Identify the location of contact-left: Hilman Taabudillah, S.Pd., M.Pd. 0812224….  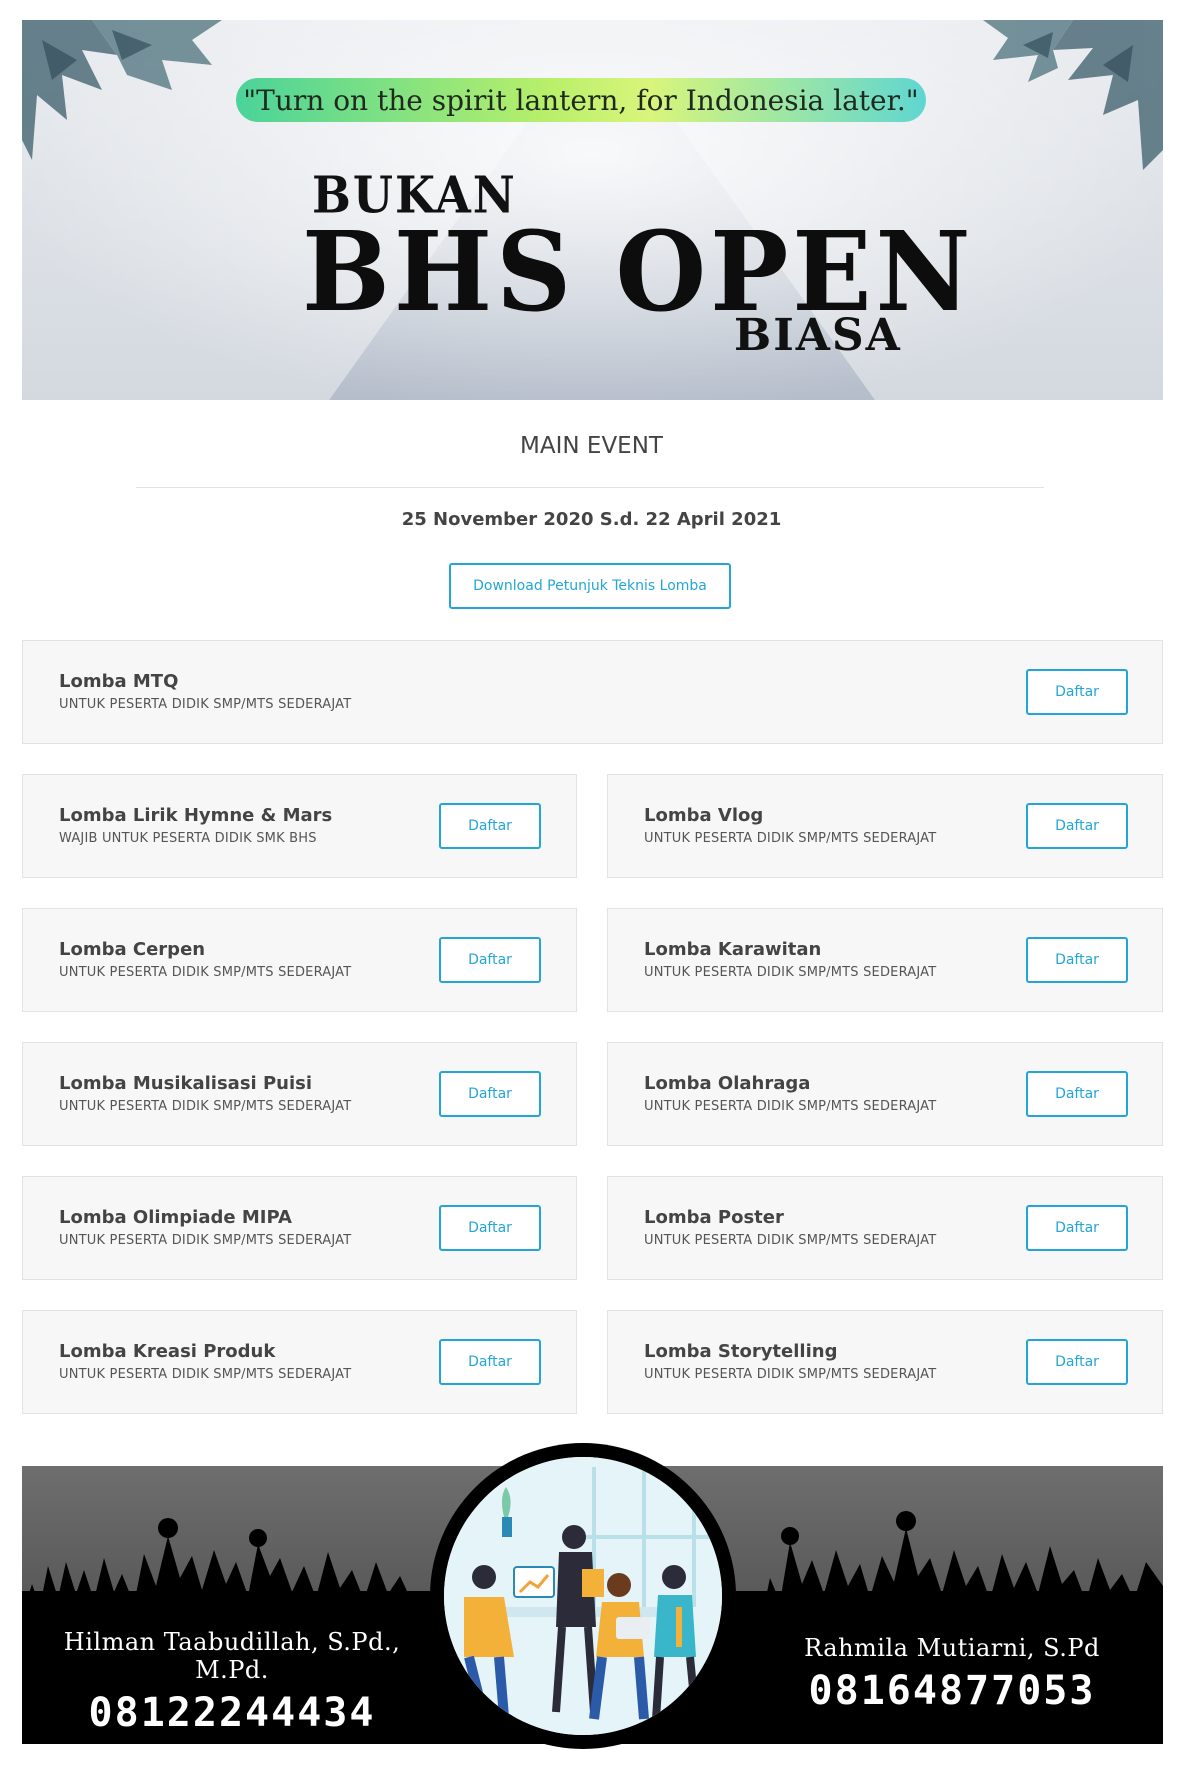
(232, 1682).